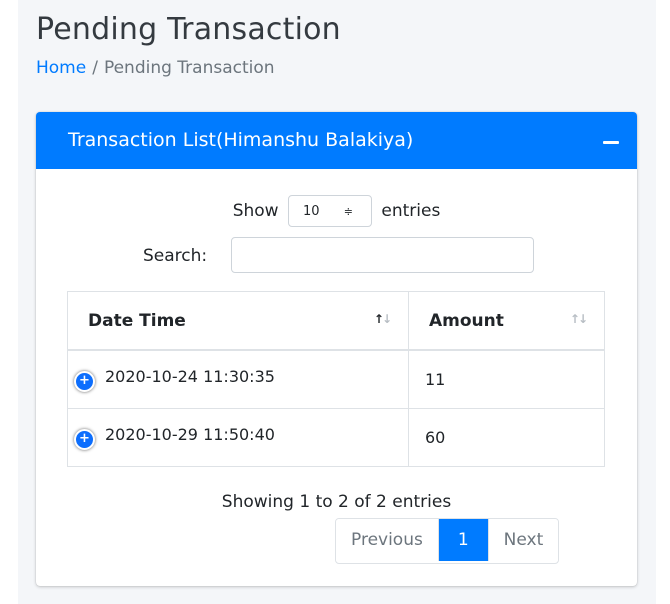 The image size is (670, 604). I want to click on card-header: Transaction List(Himanshu Balakiya), so click(336, 140).